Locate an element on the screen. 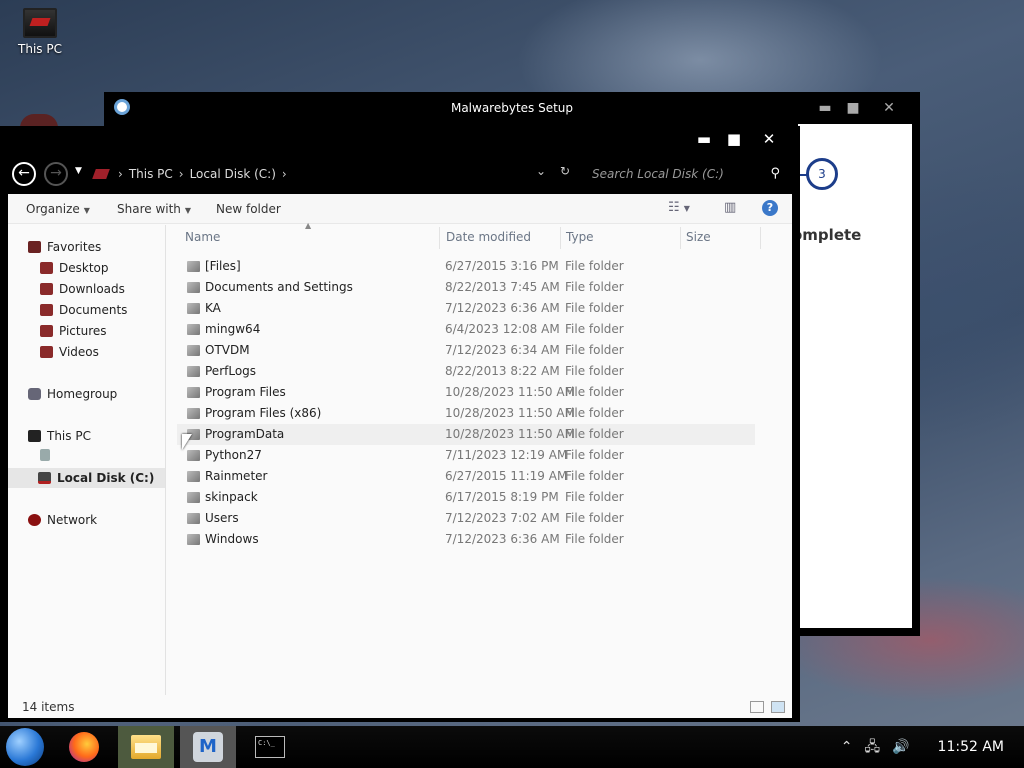 This screenshot has height=768, width=1024. breadcrumb-local-disk: Local Disk (C:) is located at coordinates (233, 174).